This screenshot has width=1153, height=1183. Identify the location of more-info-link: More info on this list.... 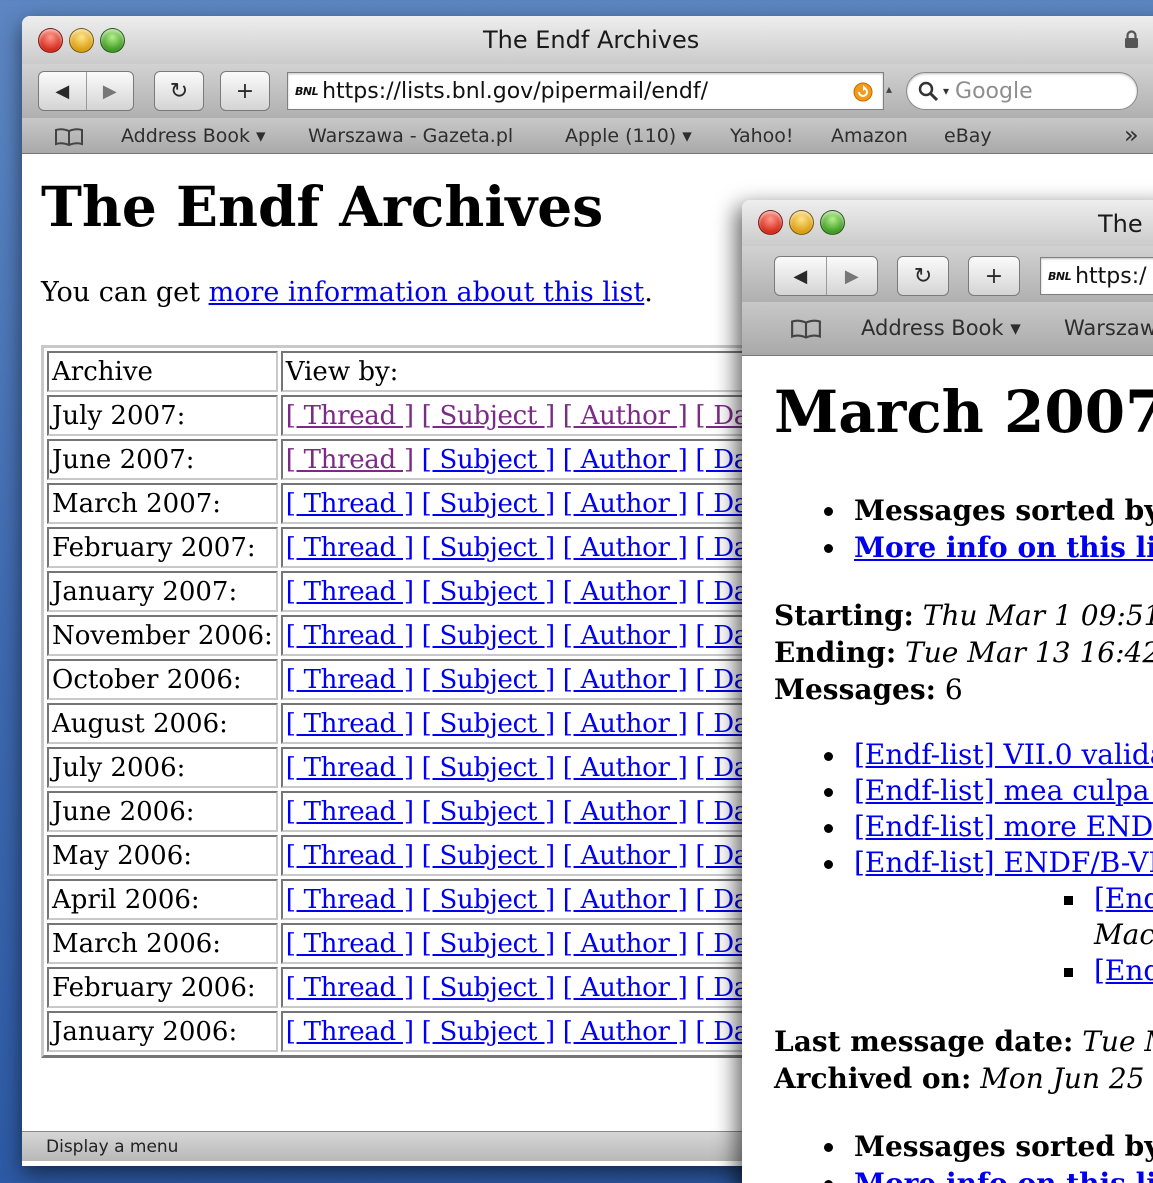
(1003, 547).